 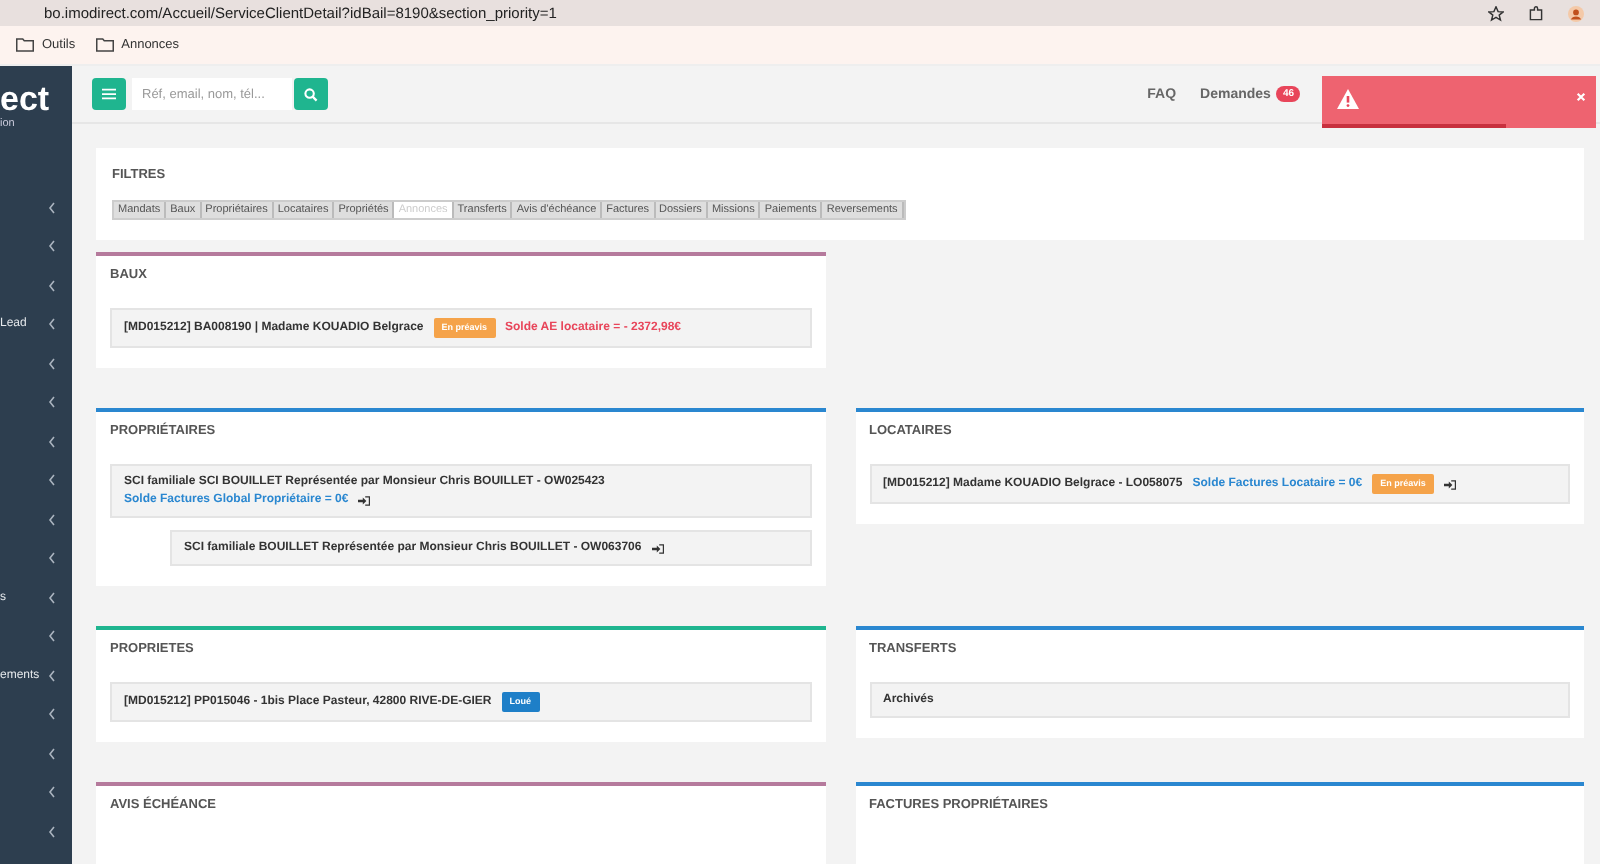 What do you see at coordinates (26, 100) in the screenshot?
I see `logo-text: ect` at bounding box center [26, 100].